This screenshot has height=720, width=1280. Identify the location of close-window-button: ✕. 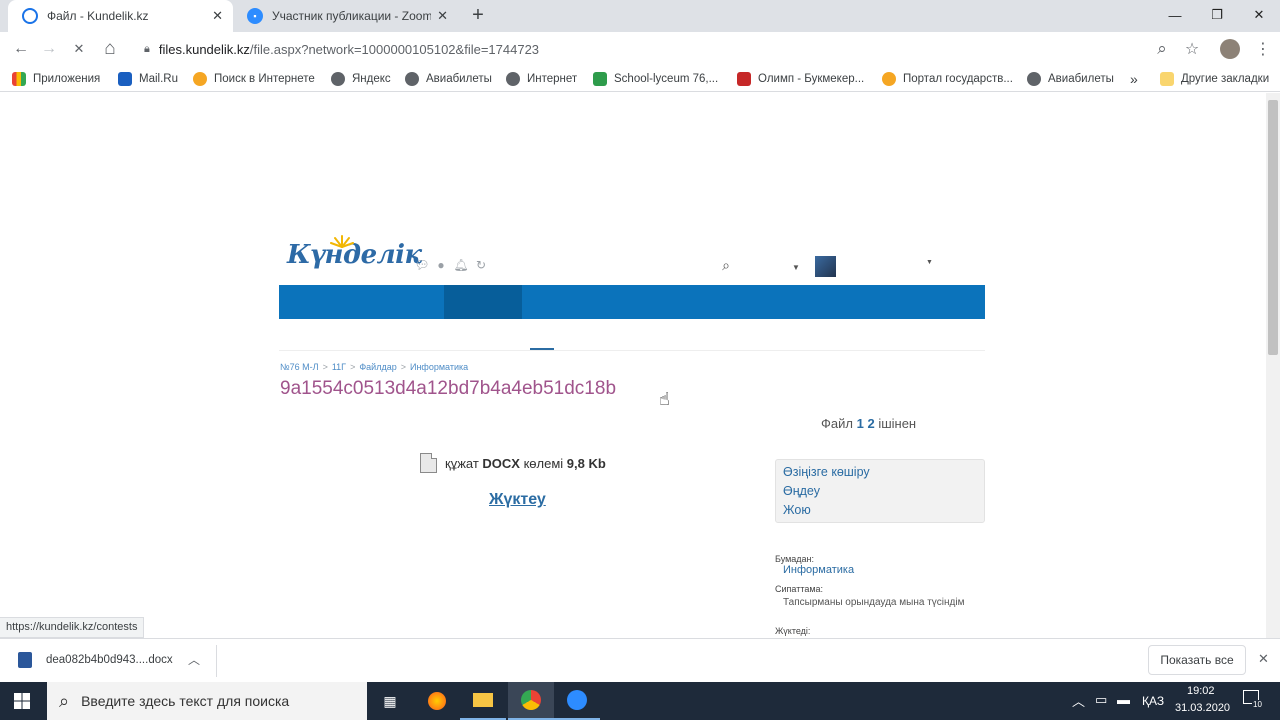
(1258, 15).